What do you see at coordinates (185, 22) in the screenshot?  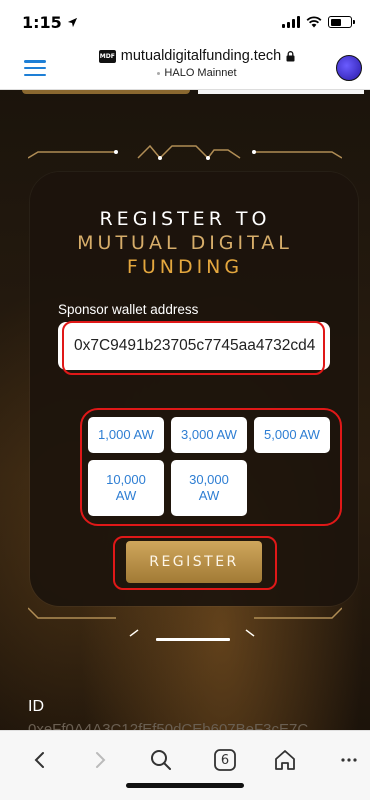 I see `status-bar: 1:15` at bounding box center [185, 22].